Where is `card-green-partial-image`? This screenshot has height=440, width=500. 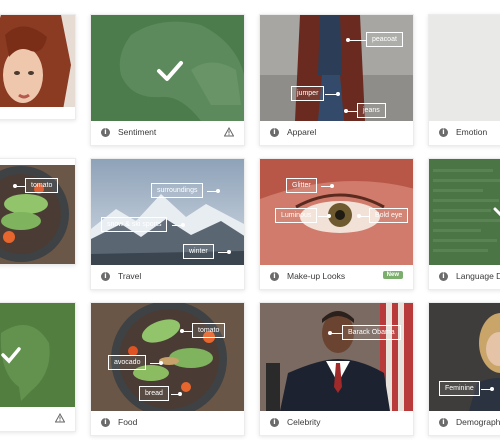
card-green-partial-image is located at coordinates (37, 355).